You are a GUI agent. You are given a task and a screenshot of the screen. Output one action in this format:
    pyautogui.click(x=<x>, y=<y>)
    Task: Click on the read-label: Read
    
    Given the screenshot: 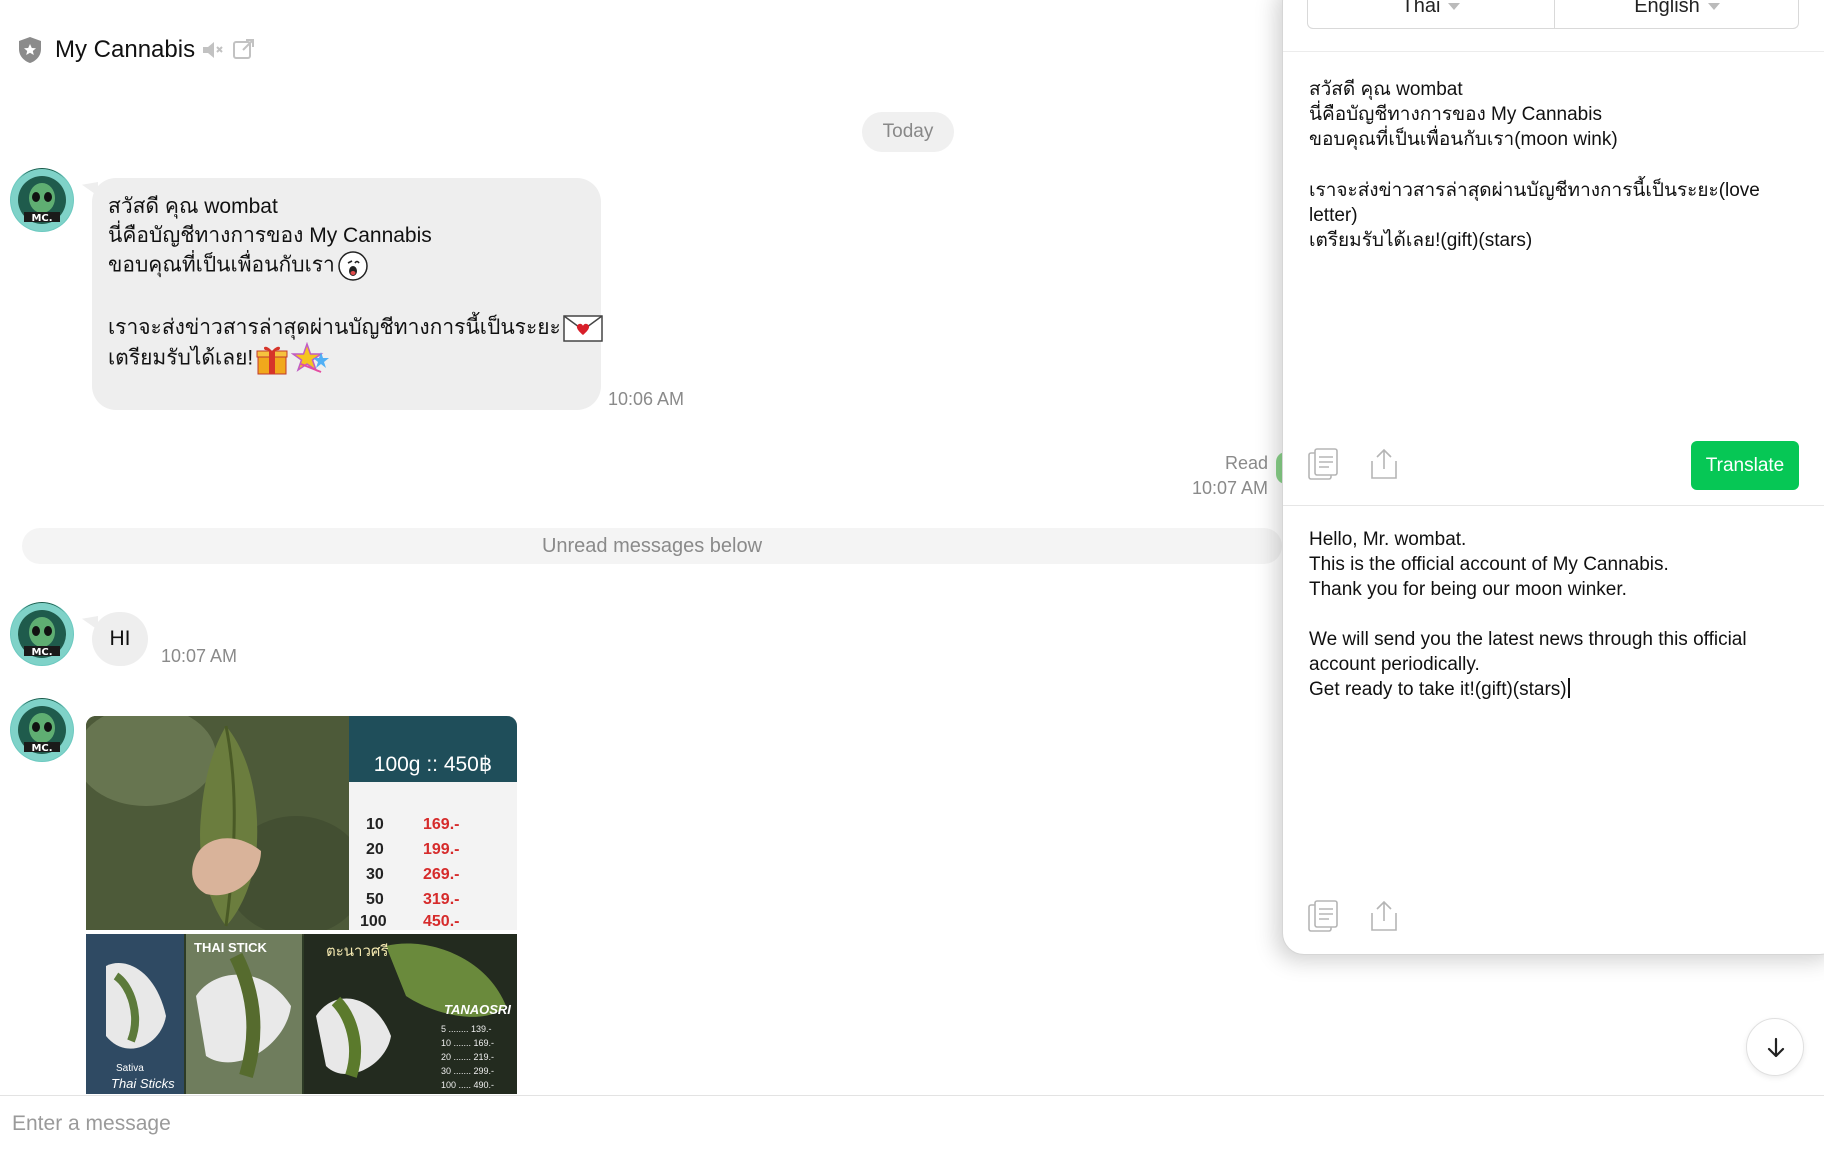 What is the action you would take?
    pyautogui.click(x=1246, y=463)
    